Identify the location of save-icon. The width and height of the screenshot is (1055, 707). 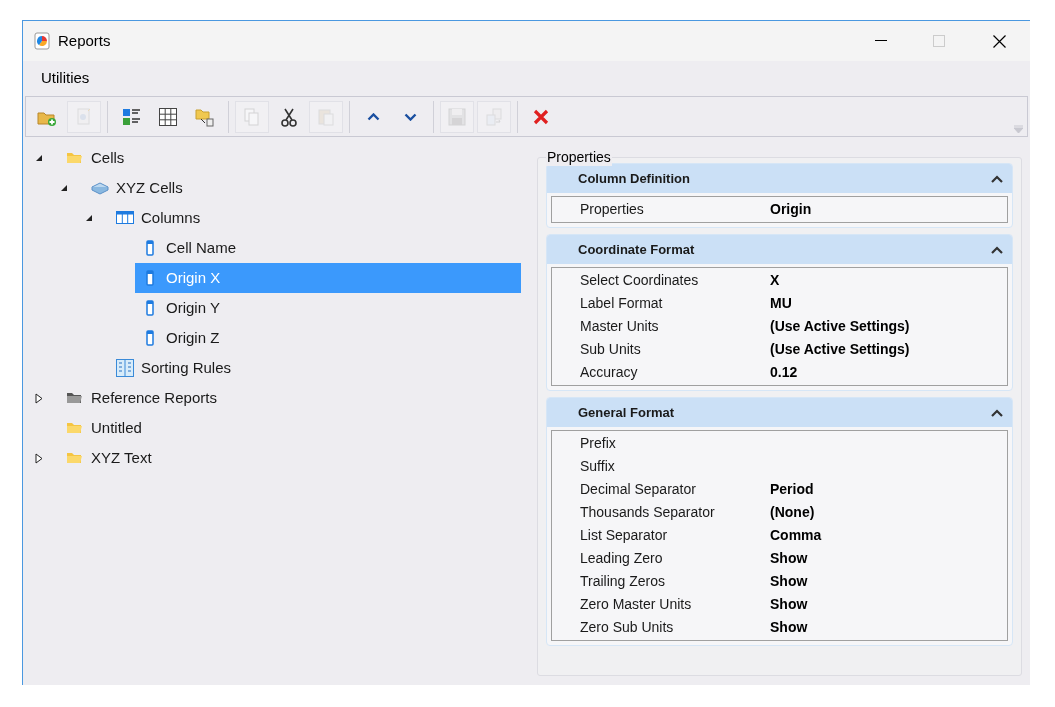
(457, 116).